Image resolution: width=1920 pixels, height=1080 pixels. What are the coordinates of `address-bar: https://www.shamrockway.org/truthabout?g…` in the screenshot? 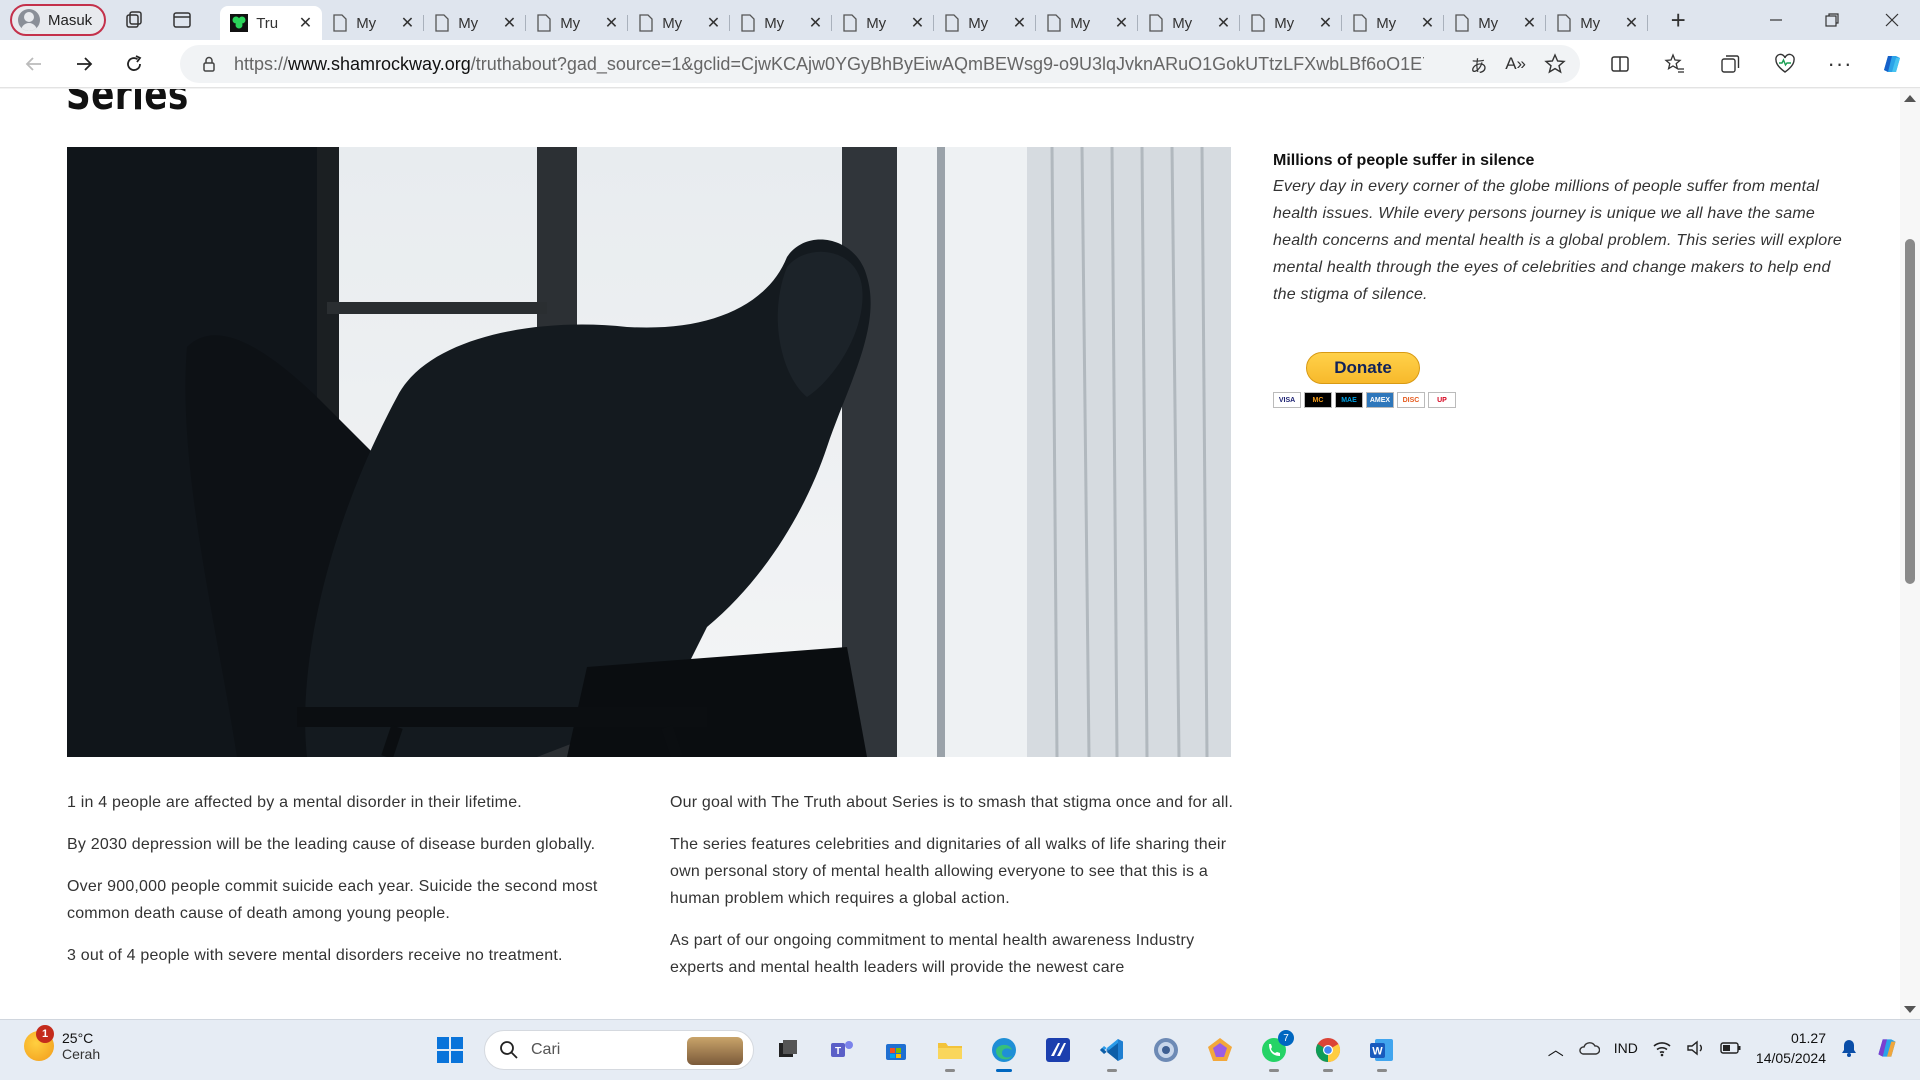 It's located at (880, 64).